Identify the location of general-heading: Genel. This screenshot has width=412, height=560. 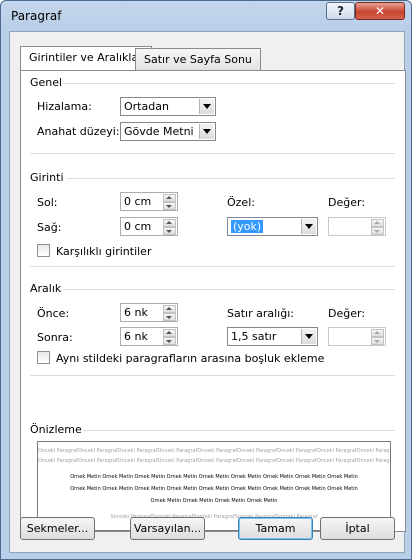
(46, 82).